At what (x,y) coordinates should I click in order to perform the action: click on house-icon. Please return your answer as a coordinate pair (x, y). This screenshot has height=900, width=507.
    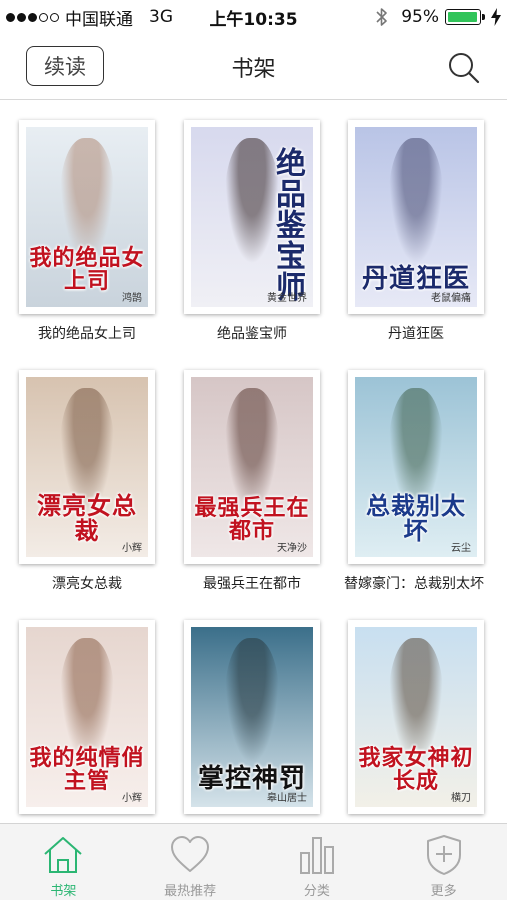
    Looking at the image, I should click on (63, 855).